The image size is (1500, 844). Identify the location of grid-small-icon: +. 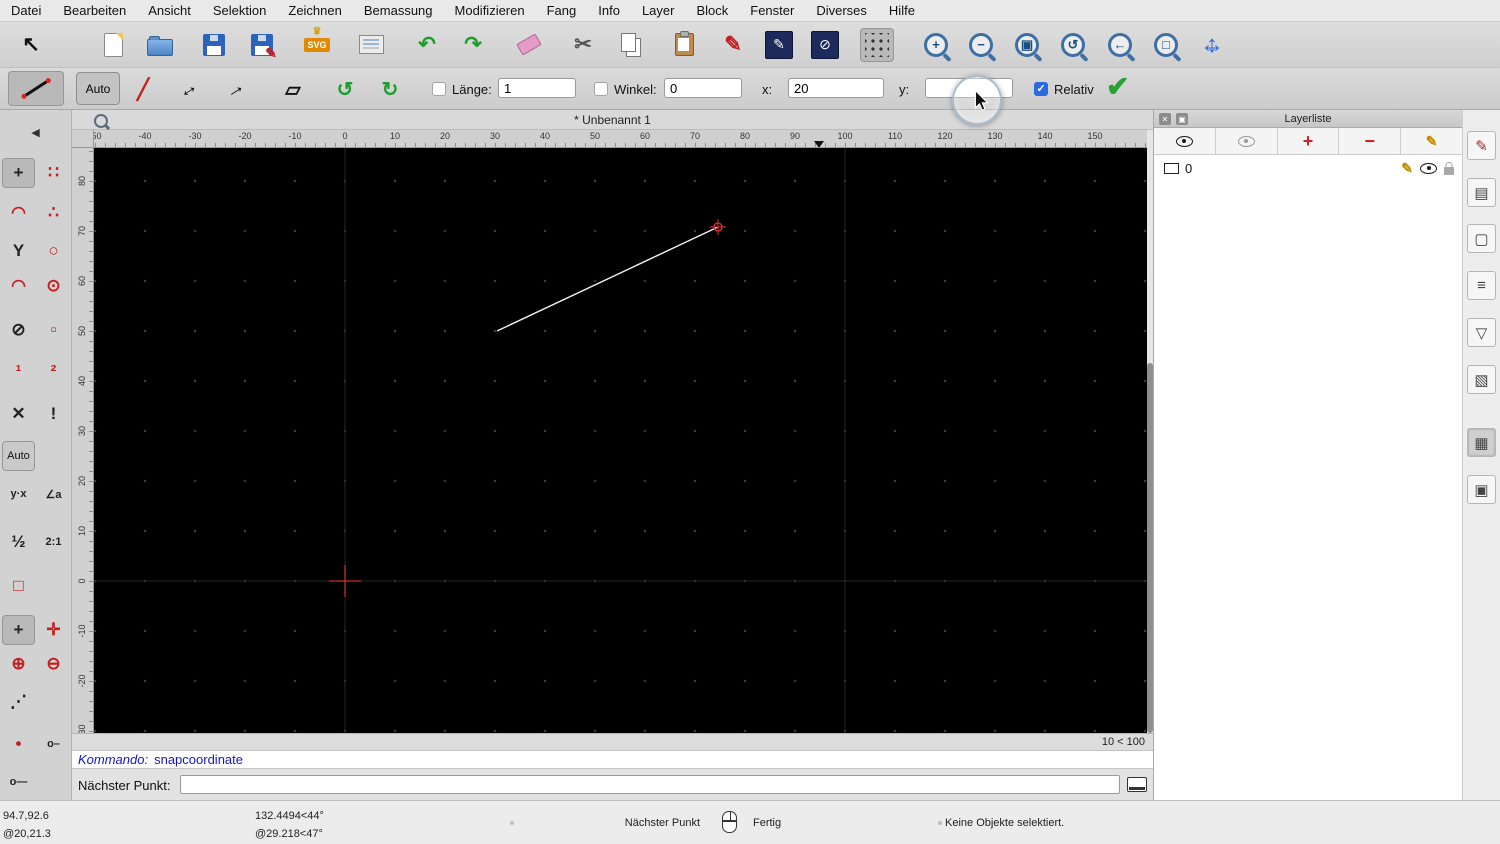
(18, 630).